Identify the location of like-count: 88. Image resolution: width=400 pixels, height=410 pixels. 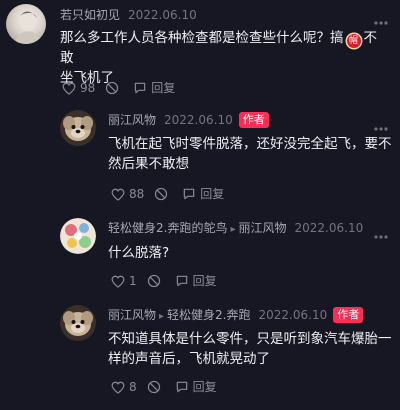
(137, 194).